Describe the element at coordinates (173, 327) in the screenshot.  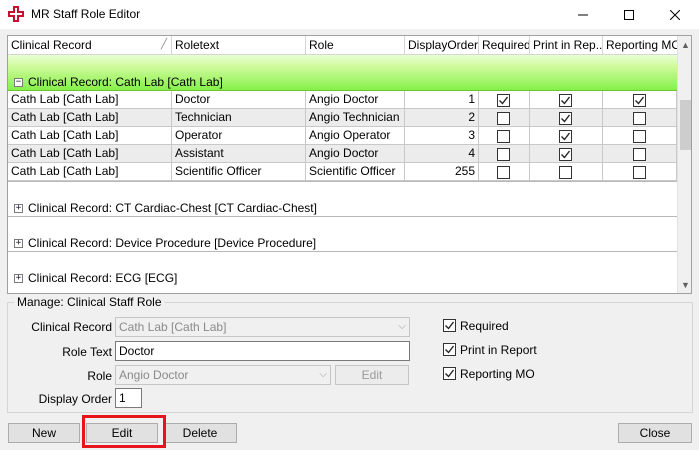
I see `clinical-record-value: Cath Lab [Cath Lab]` at that location.